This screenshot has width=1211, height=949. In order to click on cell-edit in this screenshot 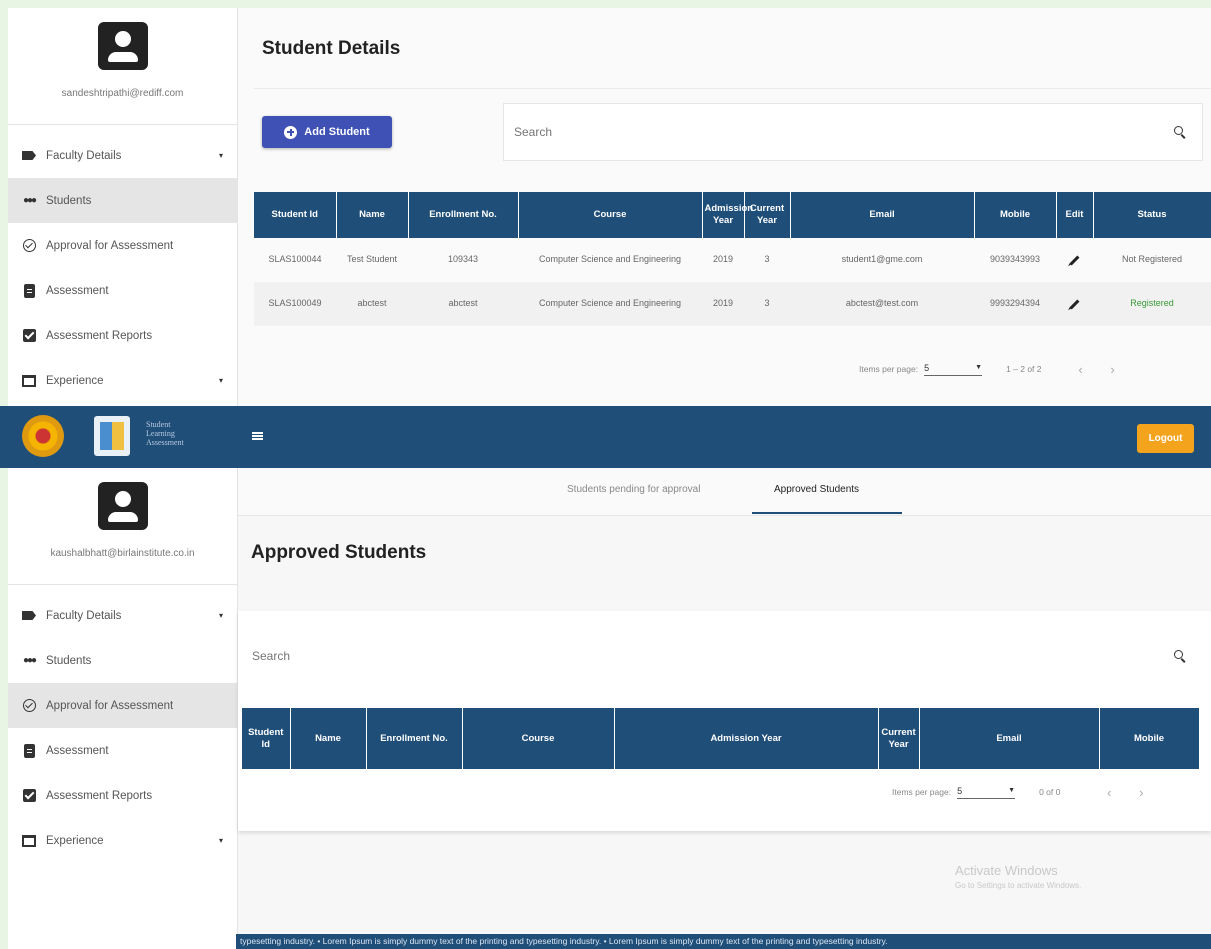, I will do `click(1074, 260)`.